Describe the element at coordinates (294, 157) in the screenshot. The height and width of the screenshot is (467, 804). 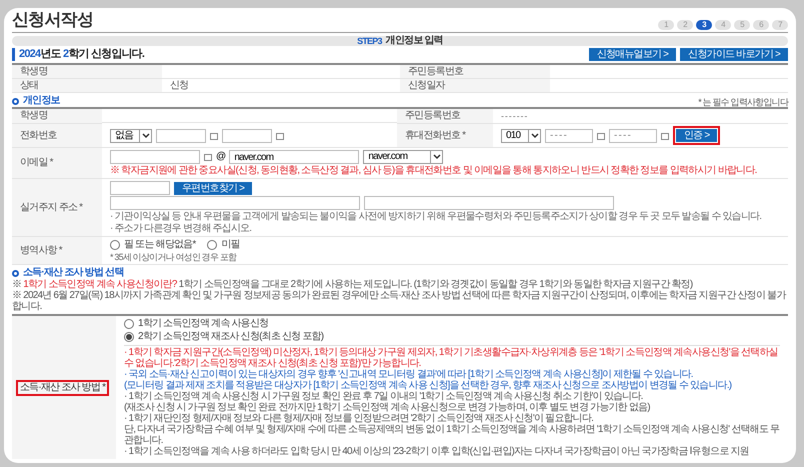
I see `input-field: naver.com` at that location.